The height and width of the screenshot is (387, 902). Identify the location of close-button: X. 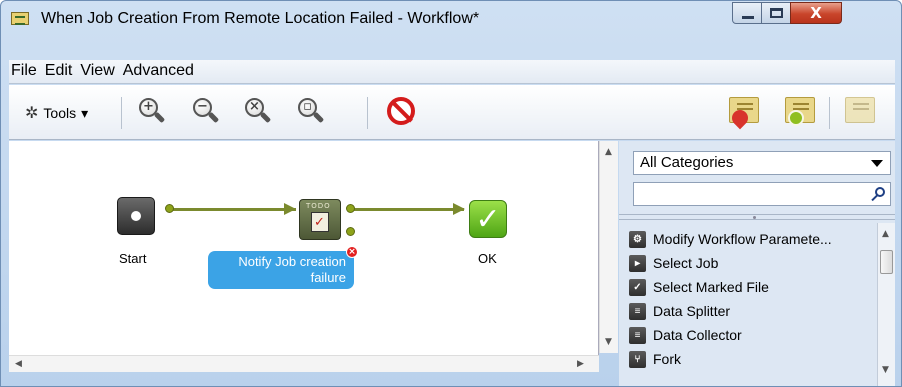
(816, 13).